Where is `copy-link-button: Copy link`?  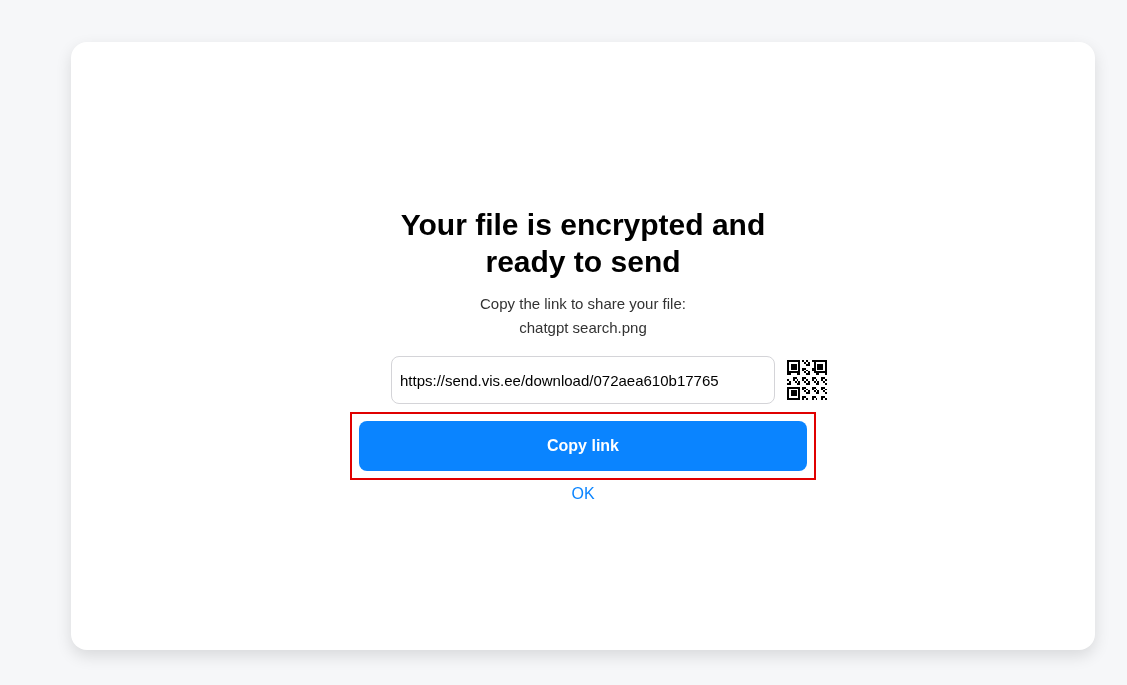
copy-link-button: Copy link is located at coordinates (583, 446).